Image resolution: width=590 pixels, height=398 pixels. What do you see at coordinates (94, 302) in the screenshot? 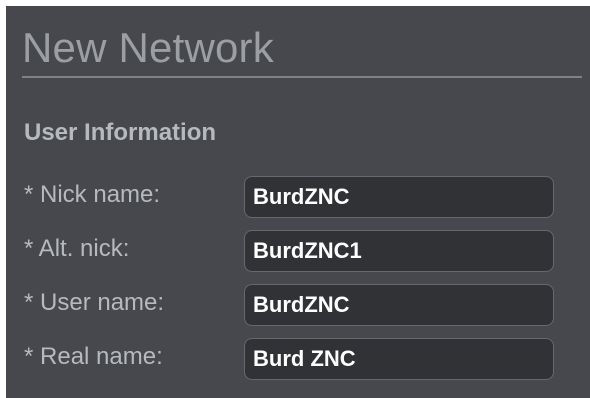
I see `user-name-label: * User name:` at bounding box center [94, 302].